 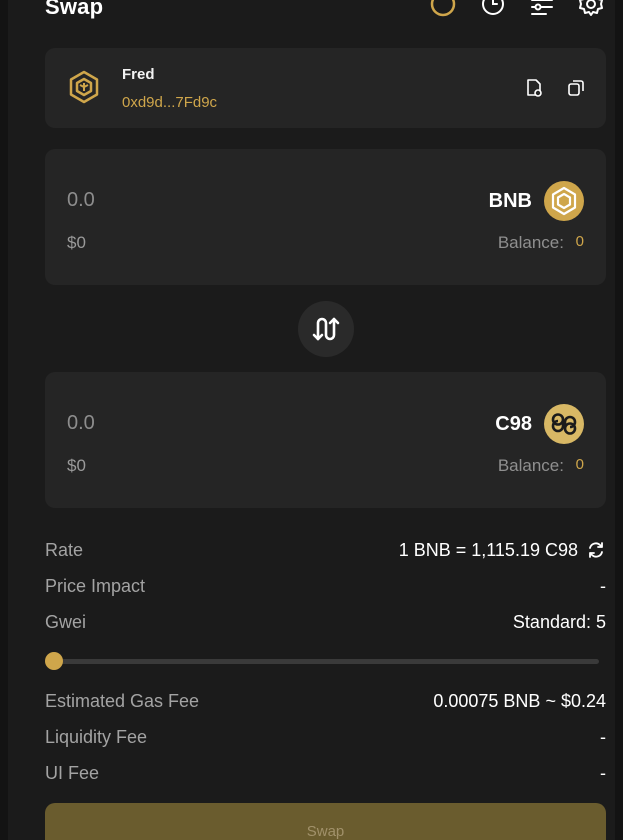 I want to click on from-balance-value: 0, so click(x=579, y=241).